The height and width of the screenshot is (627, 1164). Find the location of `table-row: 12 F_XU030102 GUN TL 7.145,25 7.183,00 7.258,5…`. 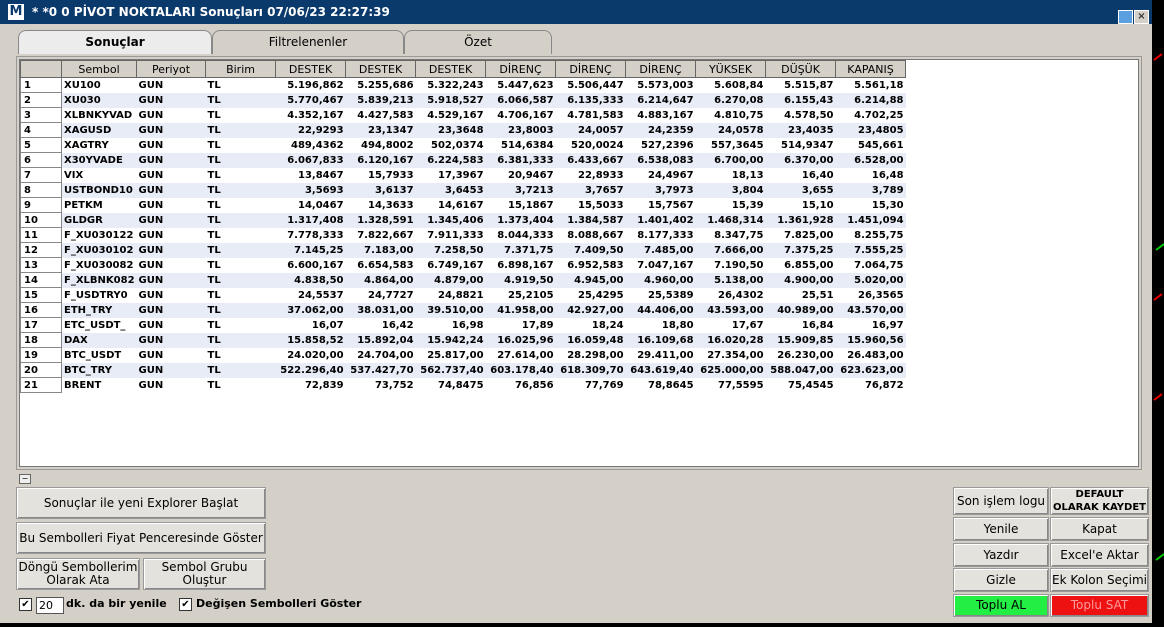

table-row: 12 F_XU030102 GUN TL 7.145,25 7.183,00 7.258,5… is located at coordinates (463, 250).